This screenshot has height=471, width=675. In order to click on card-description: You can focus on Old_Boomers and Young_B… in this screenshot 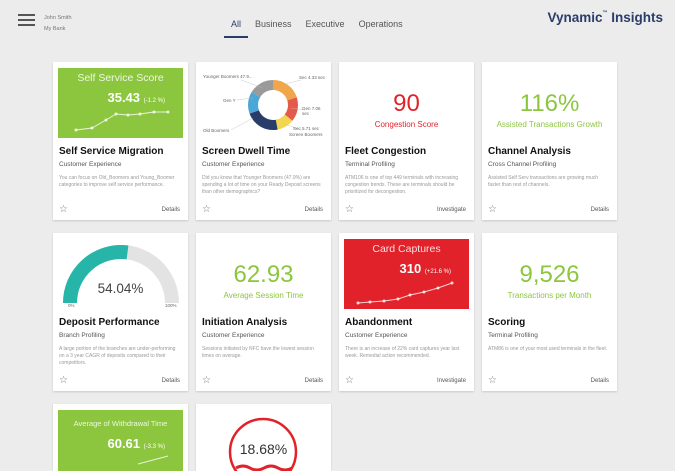, I will do `click(117, 181)`.